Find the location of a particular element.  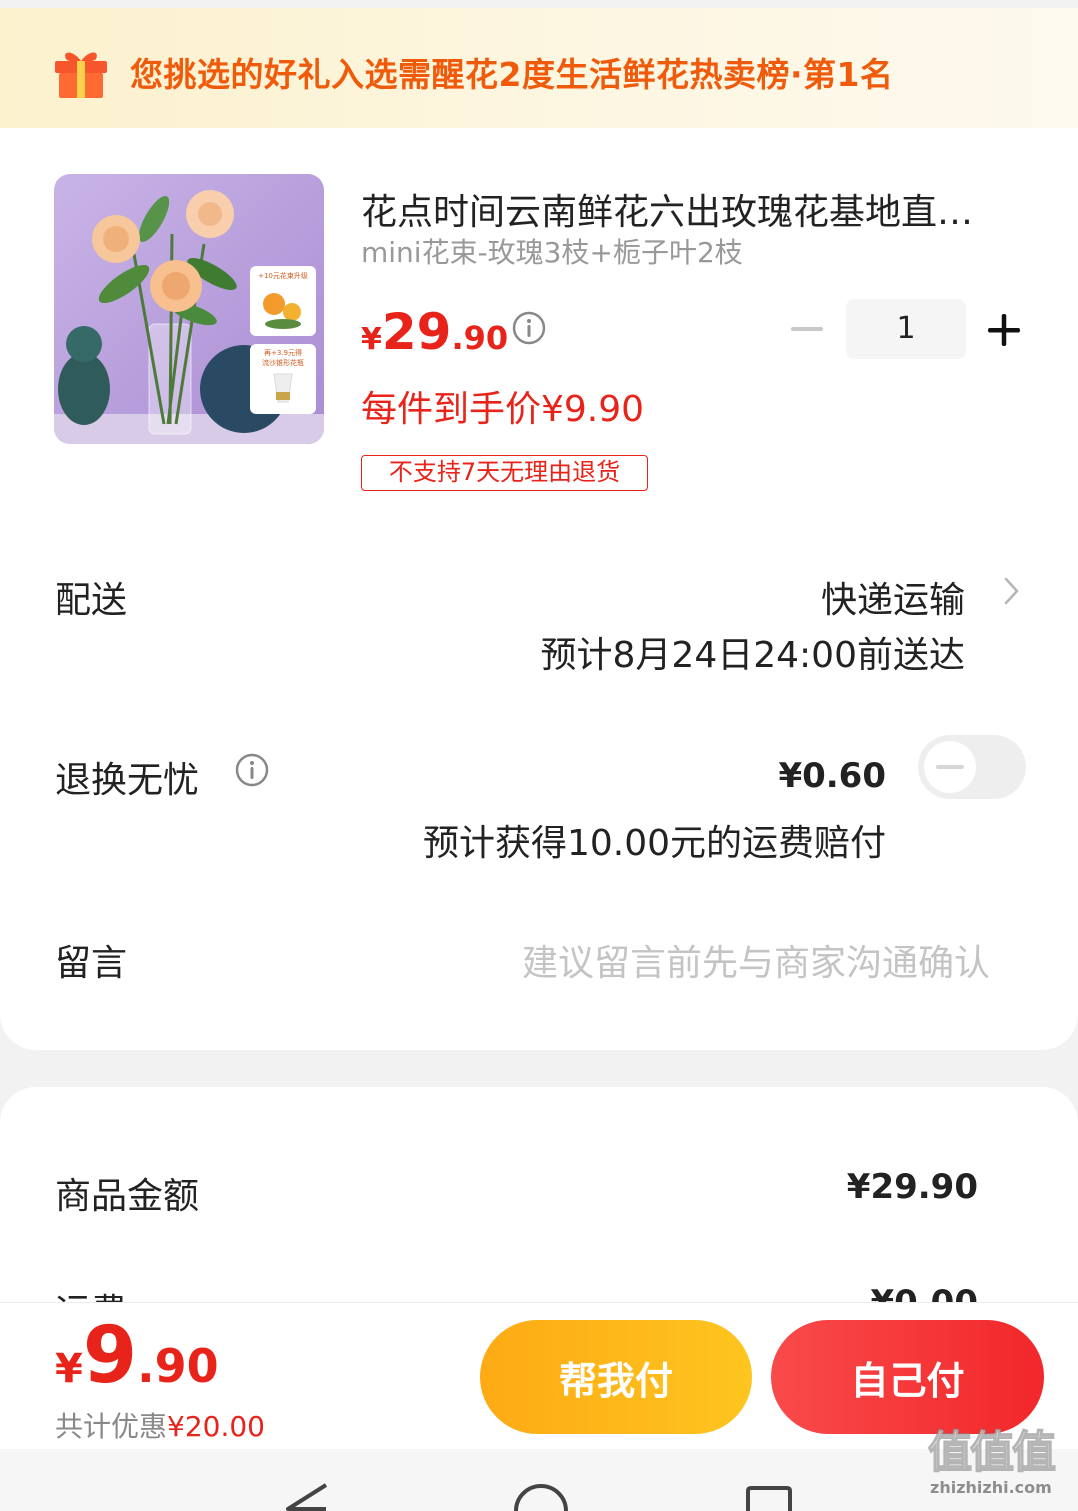

price-integer: 29 is located at coordinates (416, 332).